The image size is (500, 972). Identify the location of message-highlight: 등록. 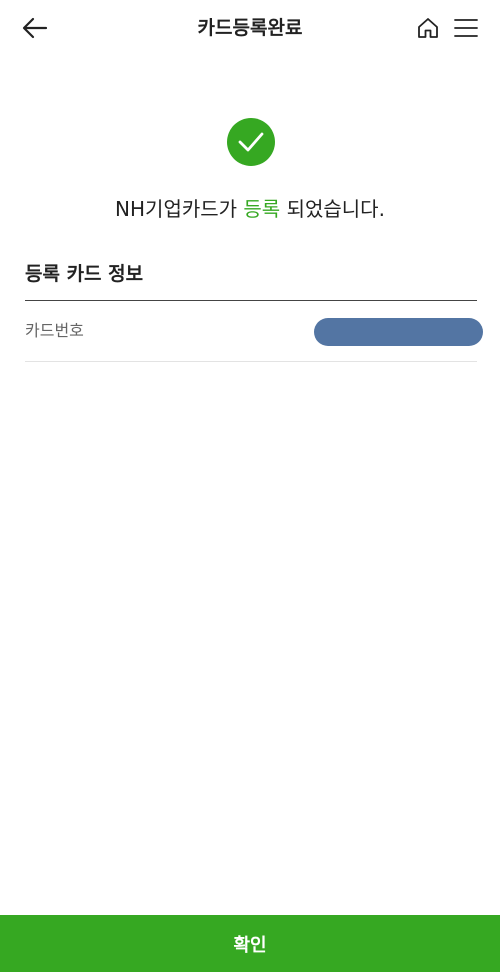
(262, 209).